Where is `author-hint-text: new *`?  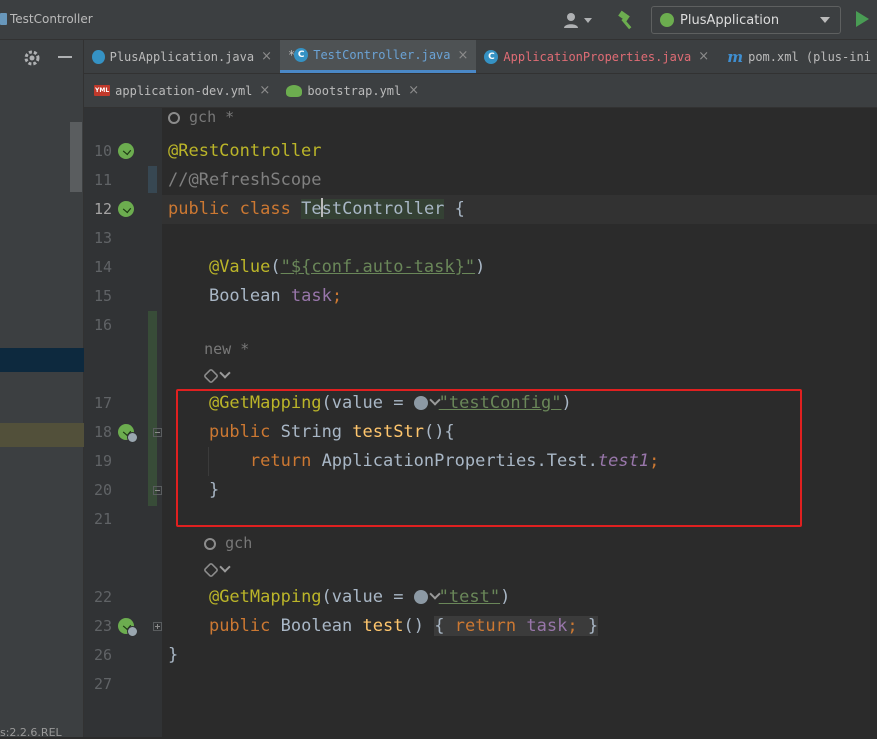 author-hint-text: new * is located at coordinates (227, 349).